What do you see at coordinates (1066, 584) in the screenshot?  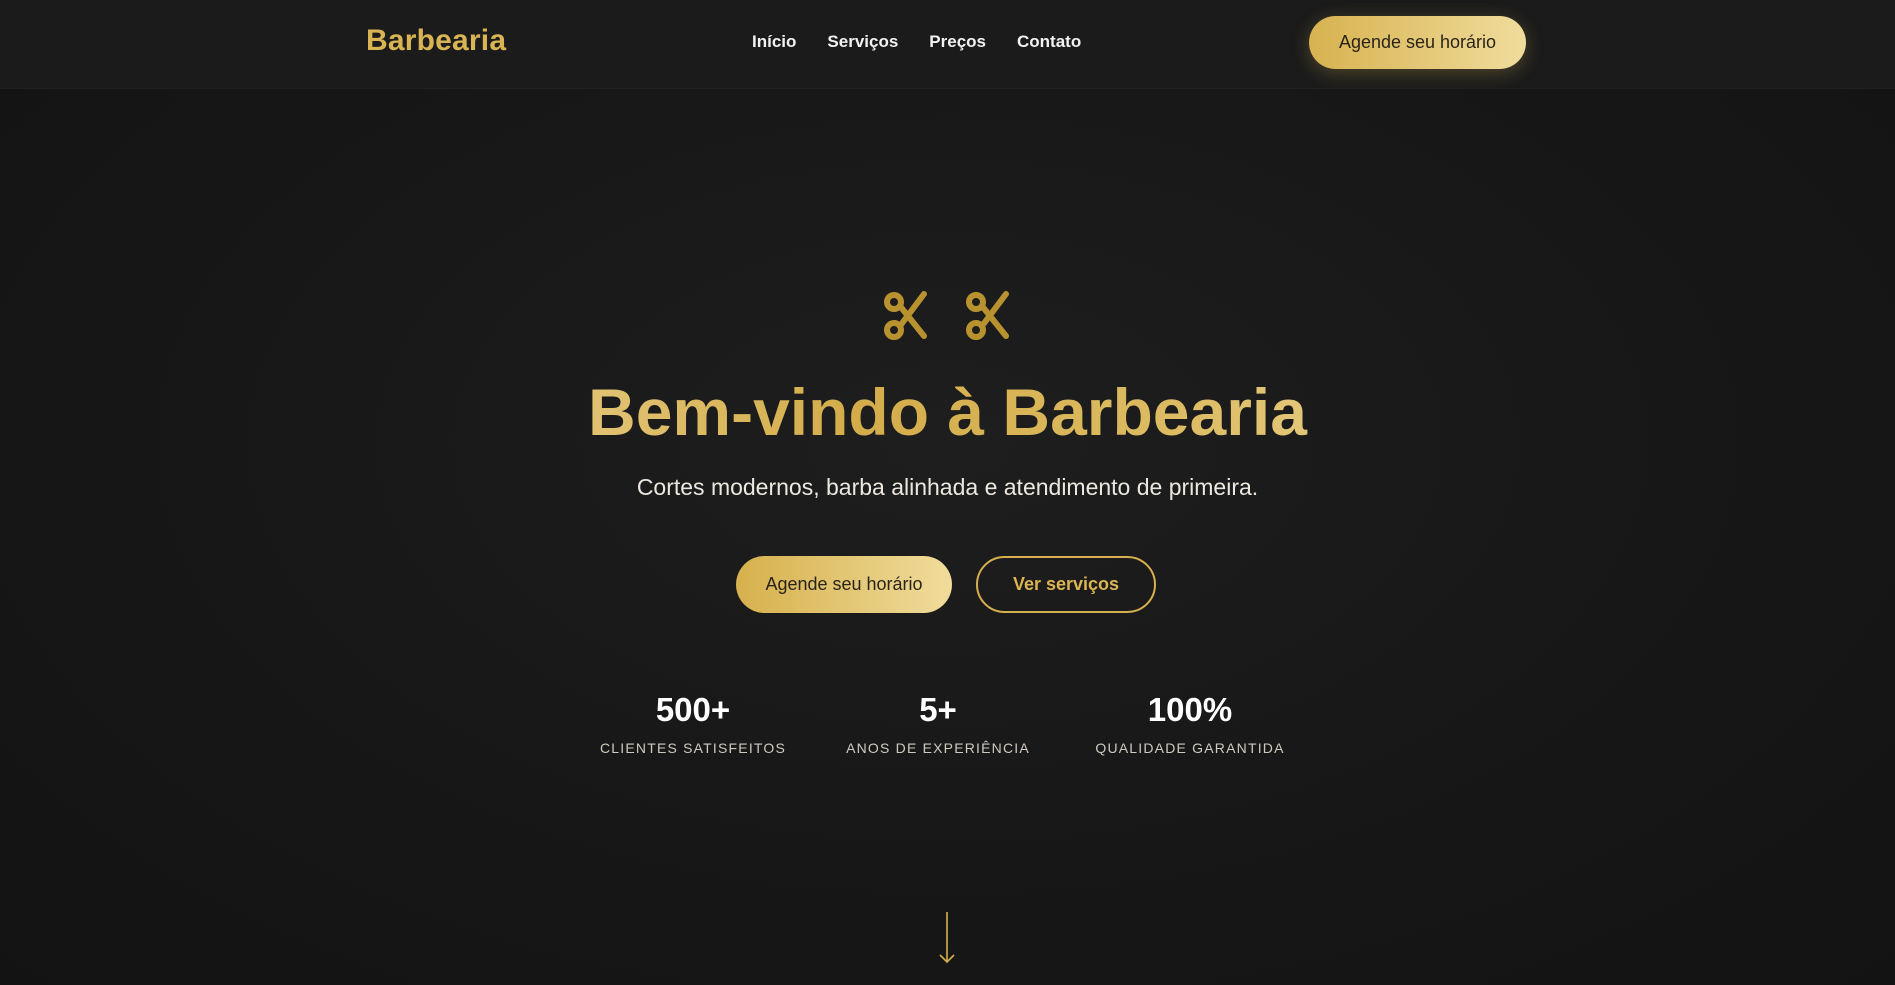 I see `view-services-button: Ver serviços` at bounding box center [1066, 584].